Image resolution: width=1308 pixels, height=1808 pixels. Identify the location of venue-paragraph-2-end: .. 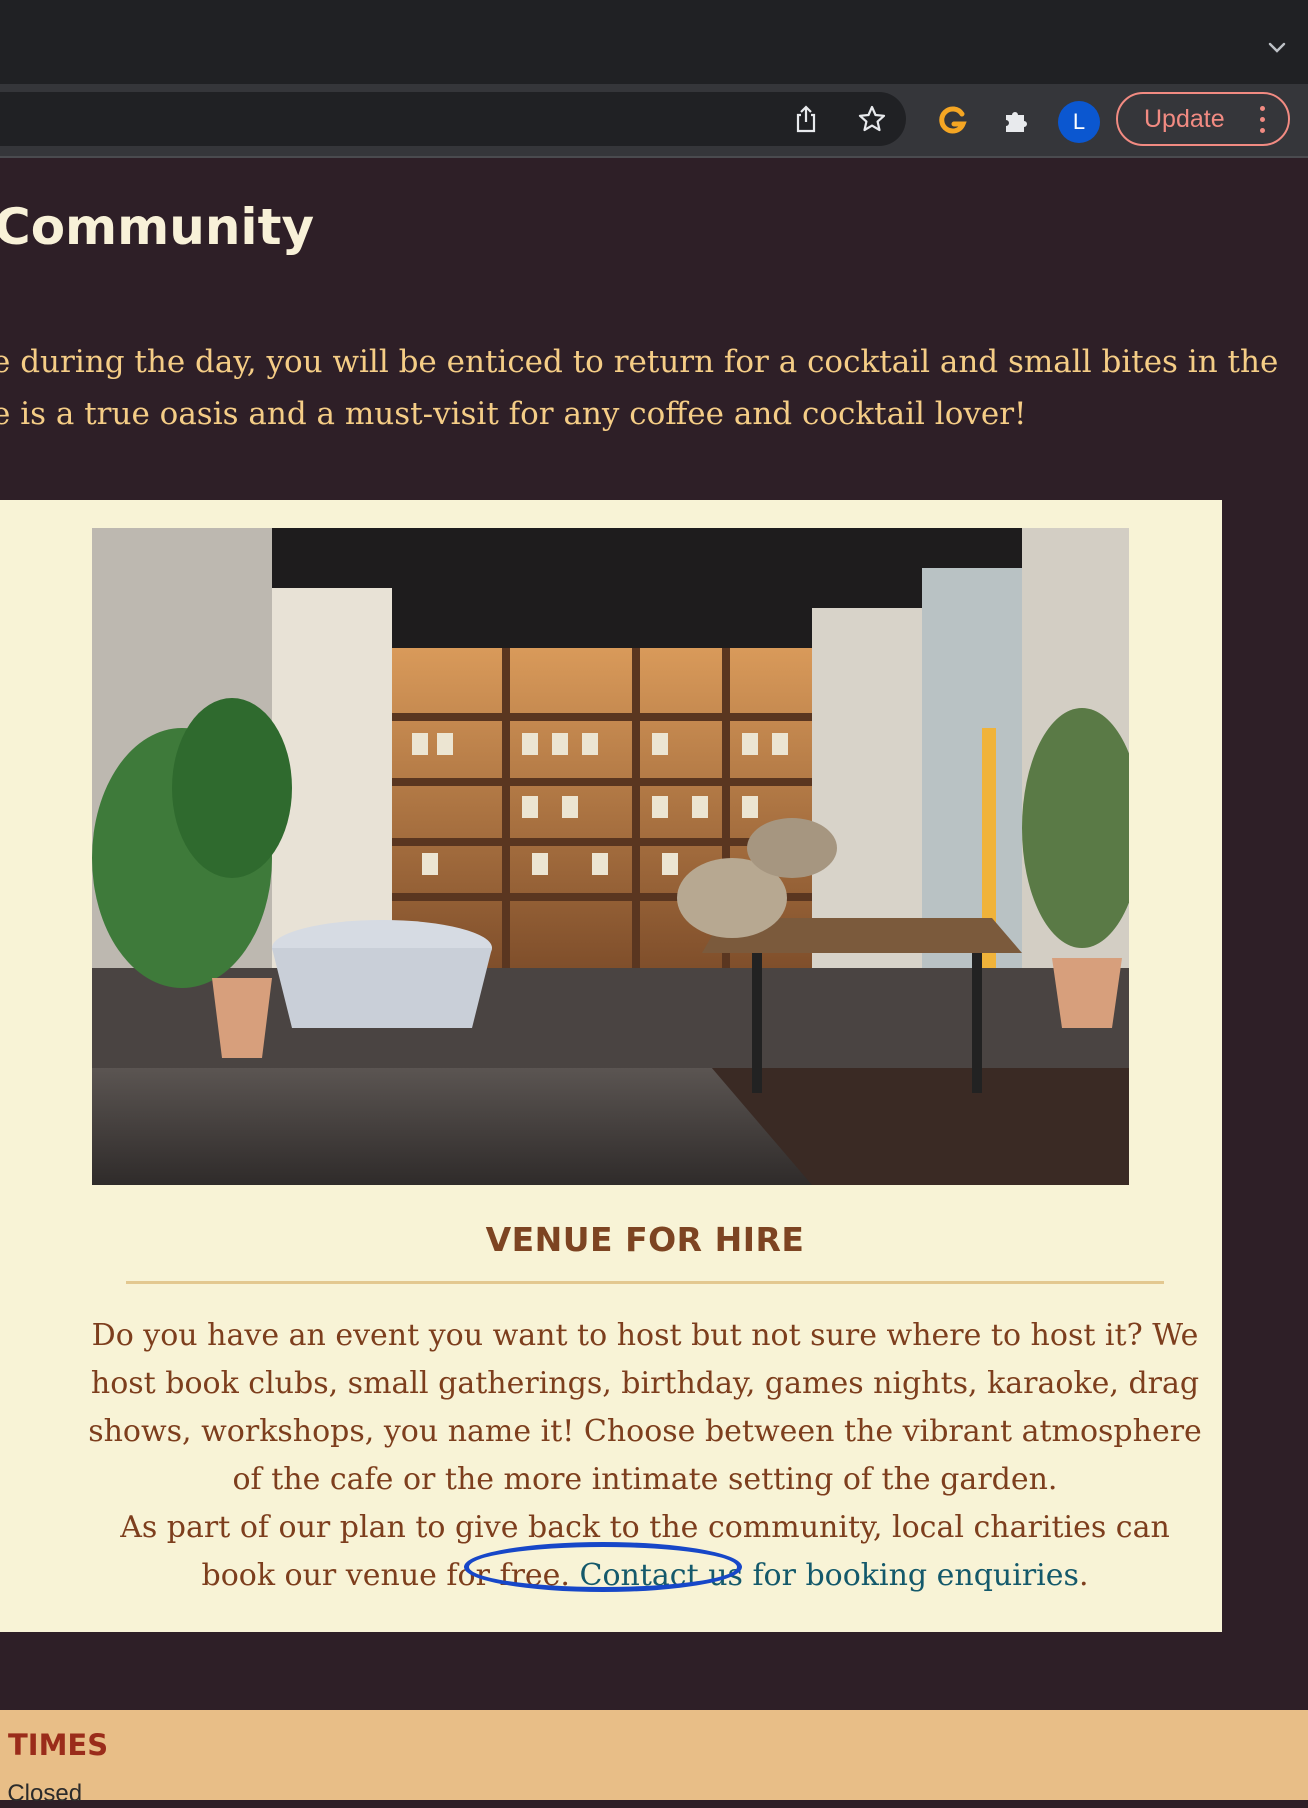
(1083, 1575).